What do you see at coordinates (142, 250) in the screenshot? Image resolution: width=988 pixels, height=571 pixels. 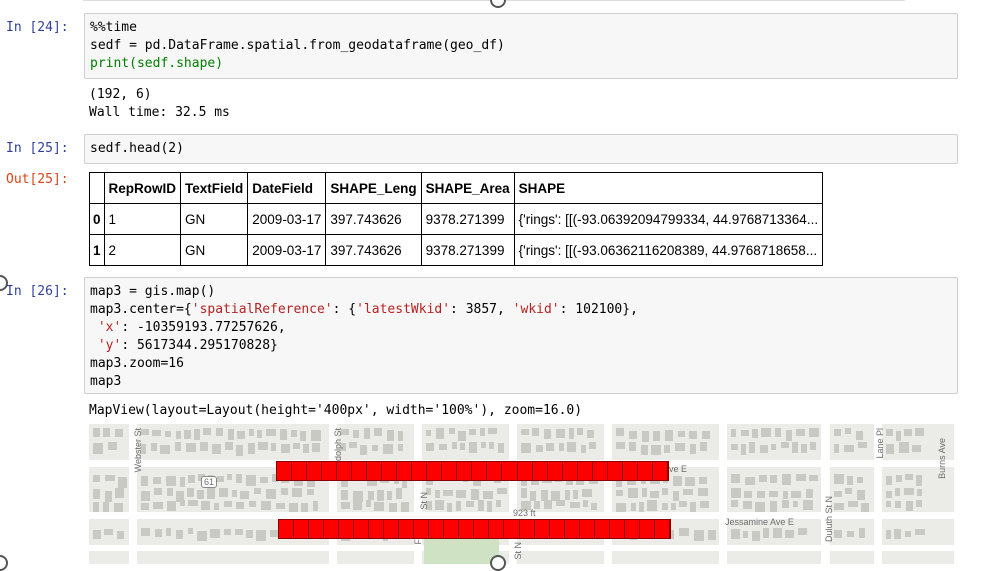 I see `table-cell: 2` at bounding box center [142, 250].